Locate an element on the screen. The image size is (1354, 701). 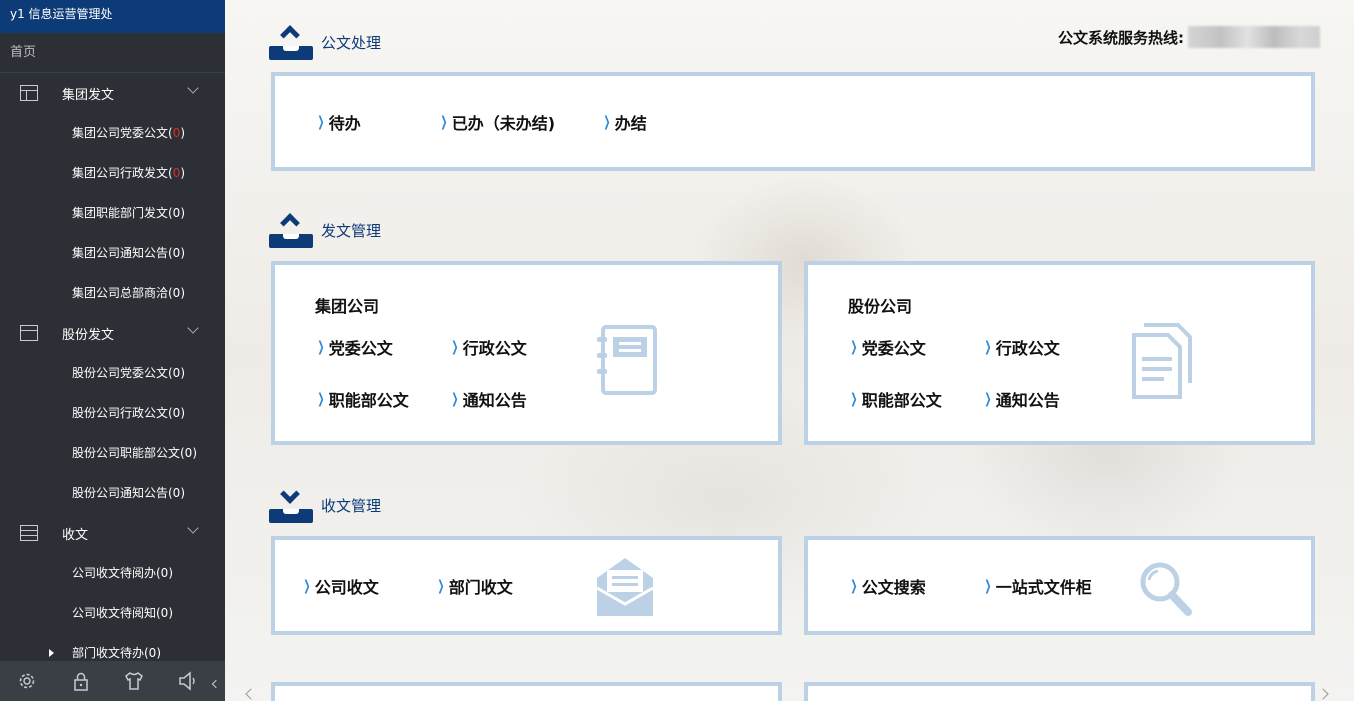
sidebar-group-group-dispatch: 集团发文 is located at coordinates (112, 93).